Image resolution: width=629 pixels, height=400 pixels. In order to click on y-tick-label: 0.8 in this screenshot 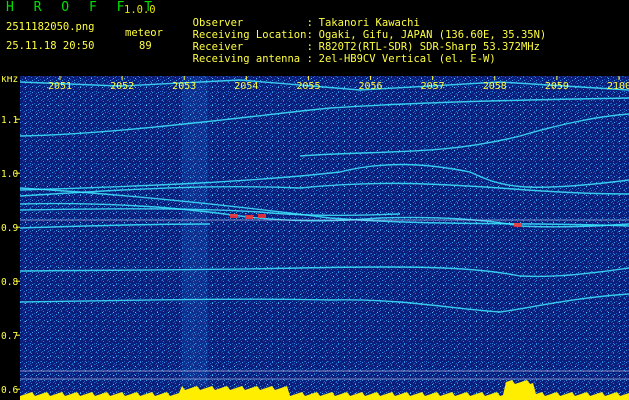, I will do `click(9, 282)`.